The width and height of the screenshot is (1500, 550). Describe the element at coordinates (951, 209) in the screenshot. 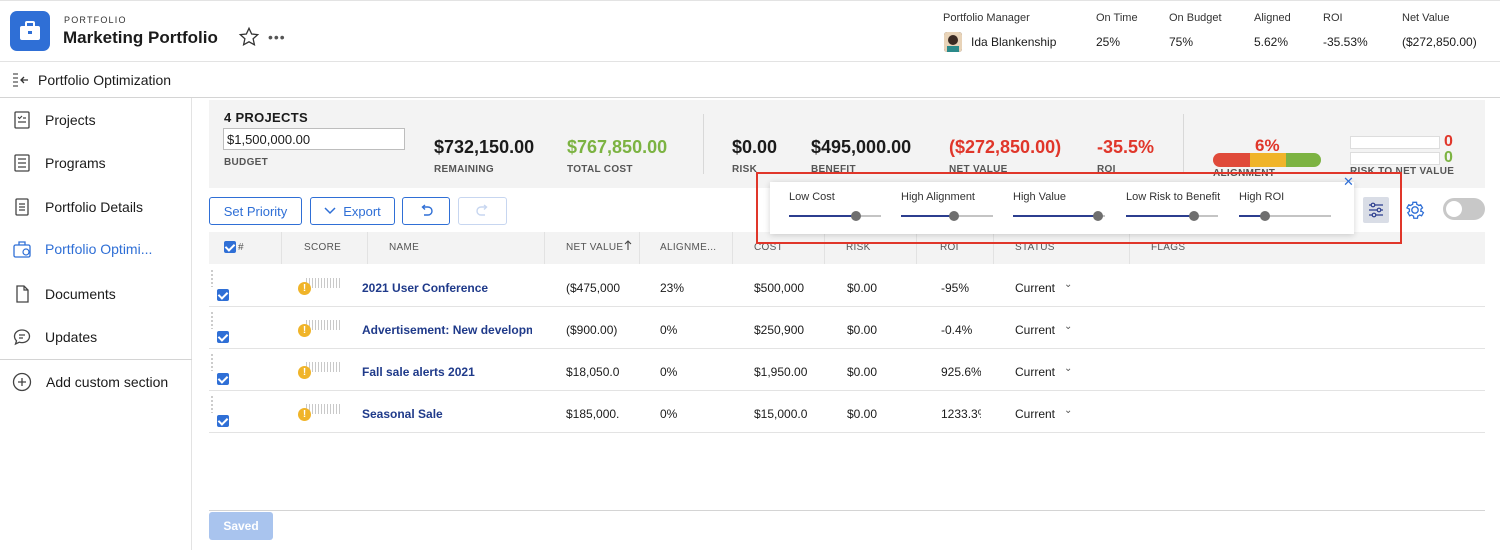

I see `slider-high-alignment: High Alignment` at that location.